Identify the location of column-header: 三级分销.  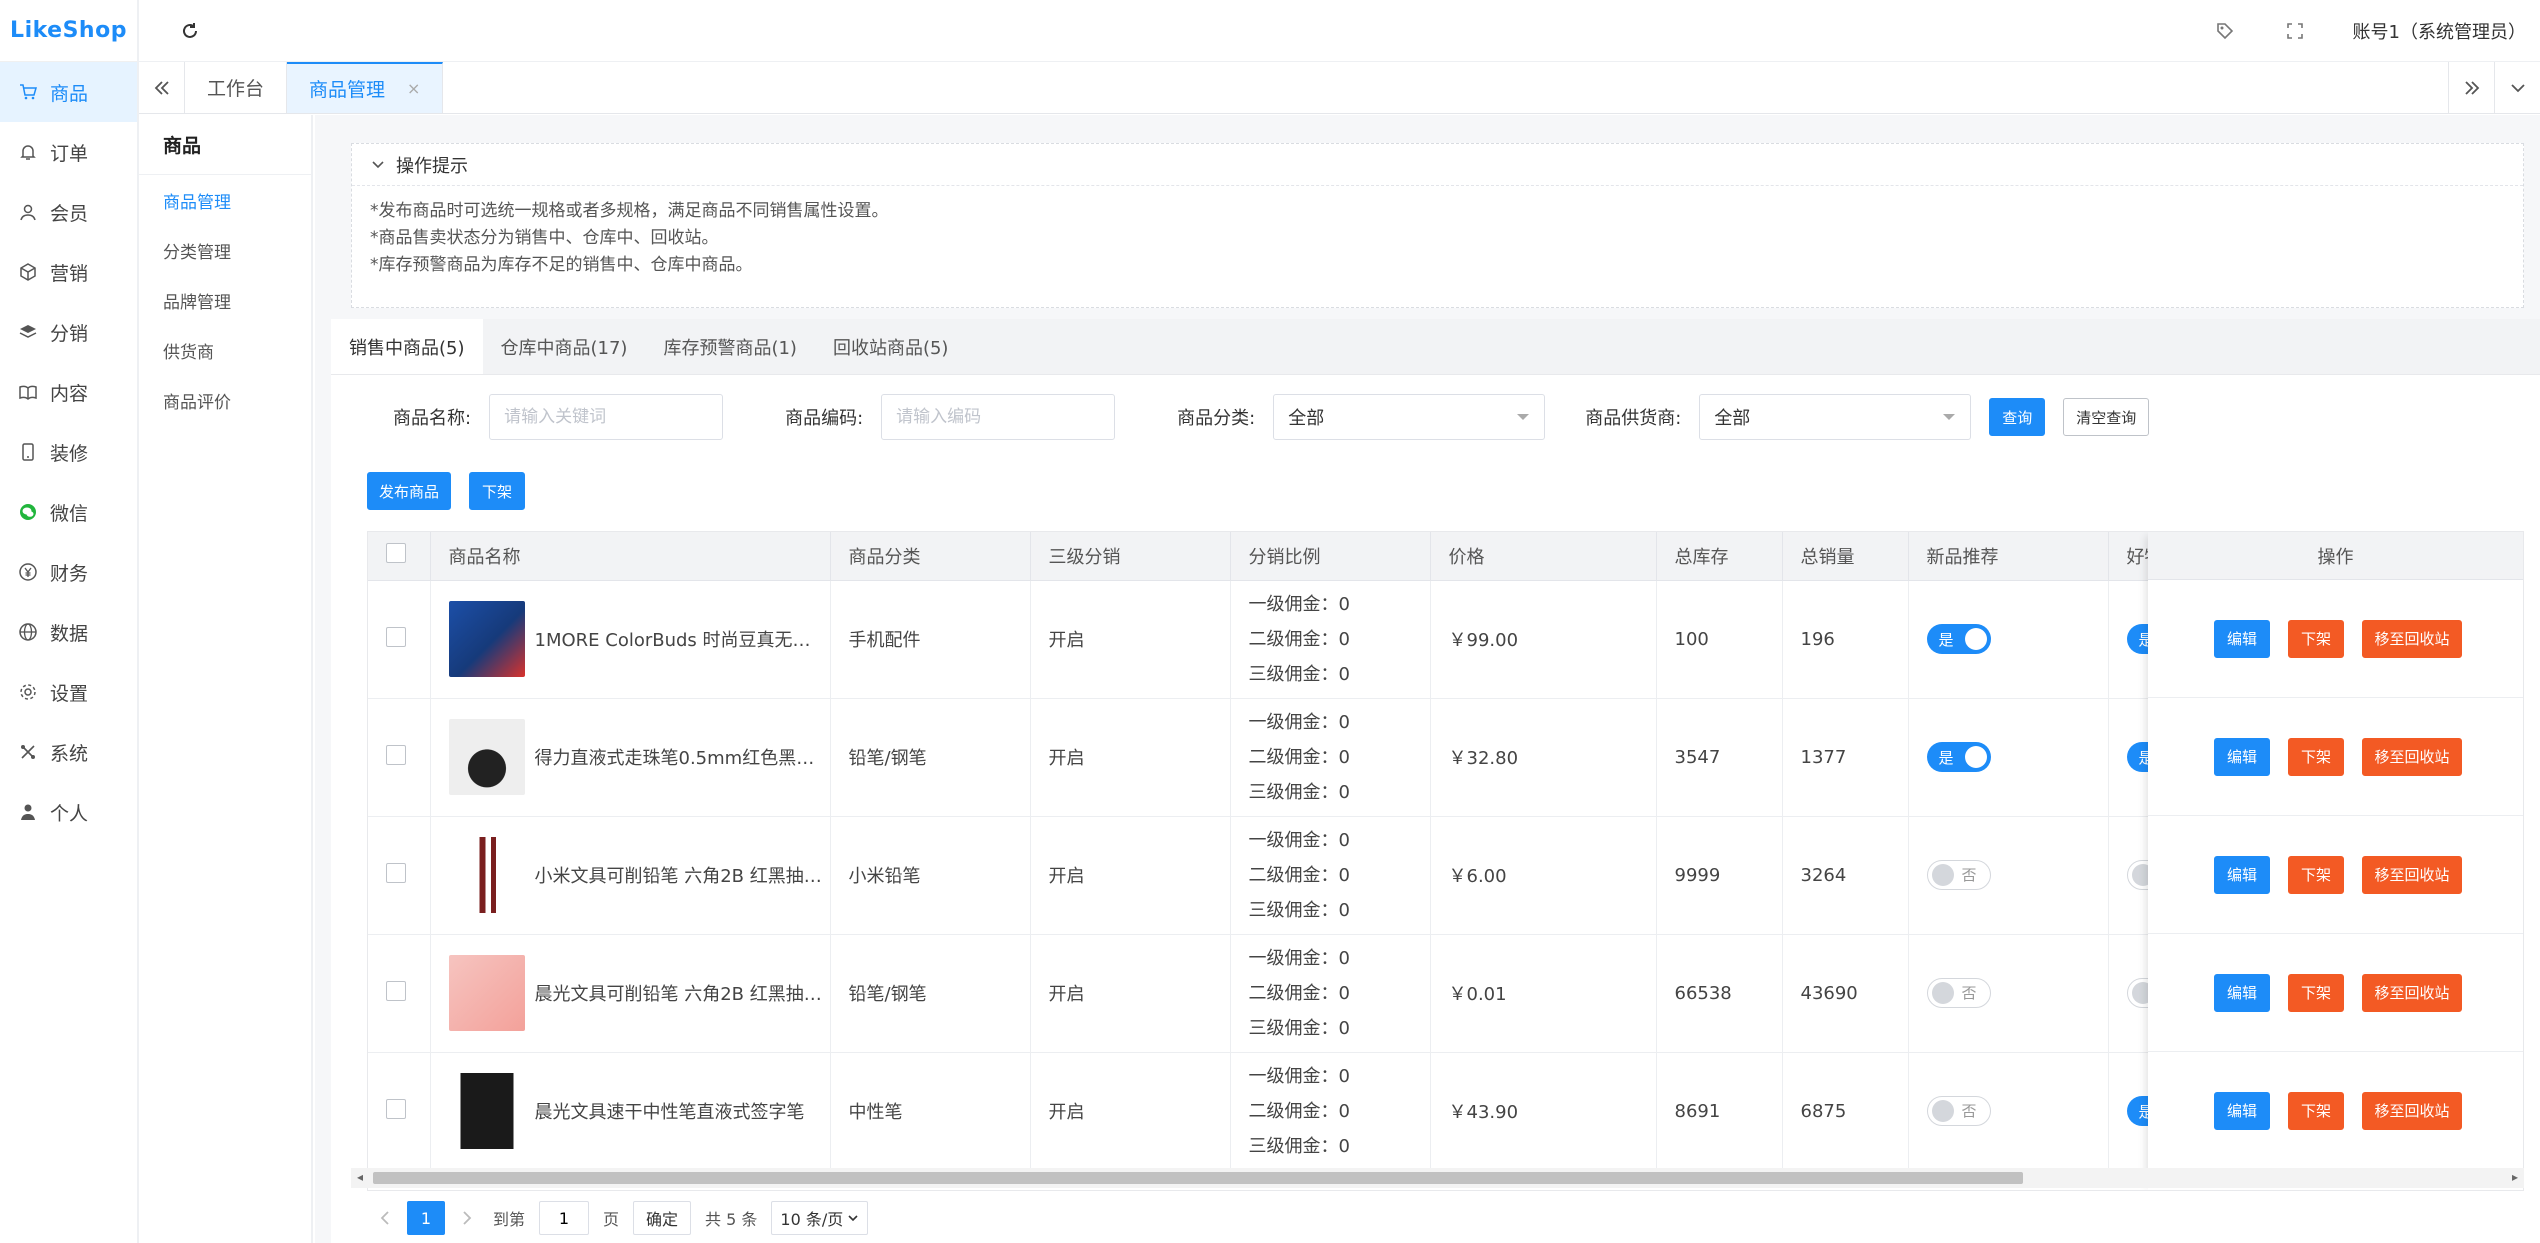
(1130, 556).